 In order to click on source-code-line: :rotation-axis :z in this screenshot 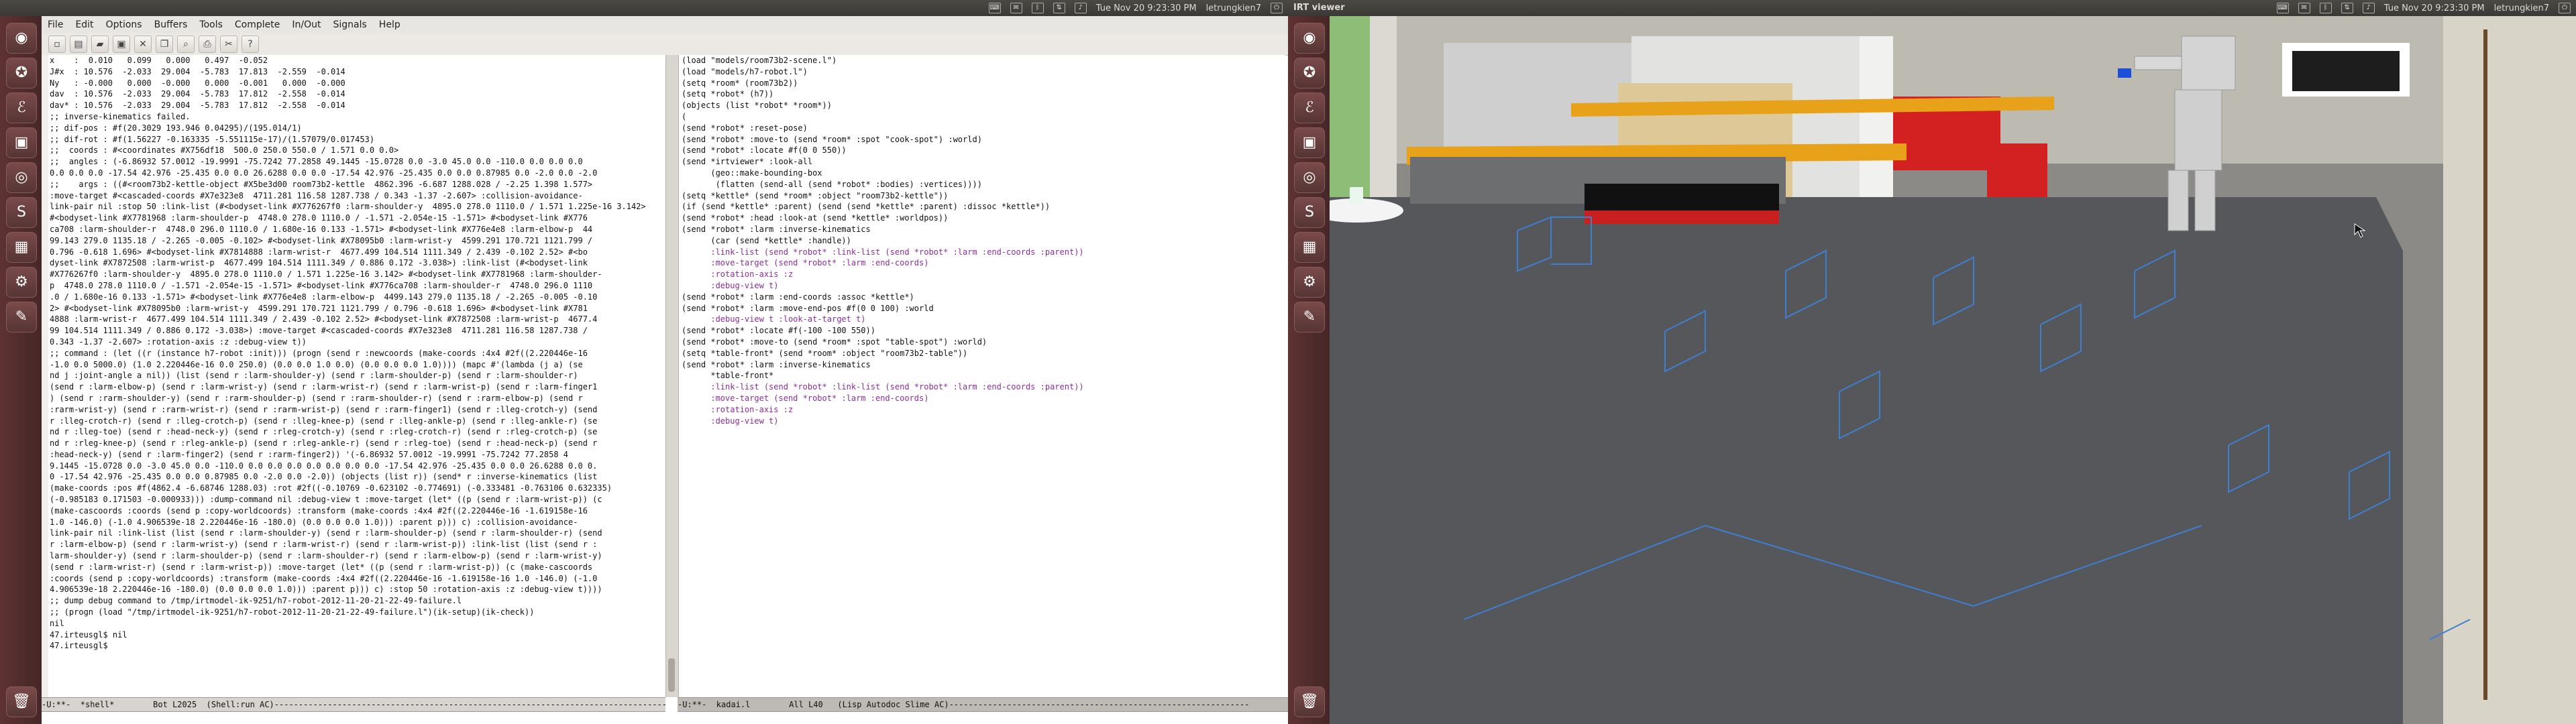, I will do `click(738, 274)`.